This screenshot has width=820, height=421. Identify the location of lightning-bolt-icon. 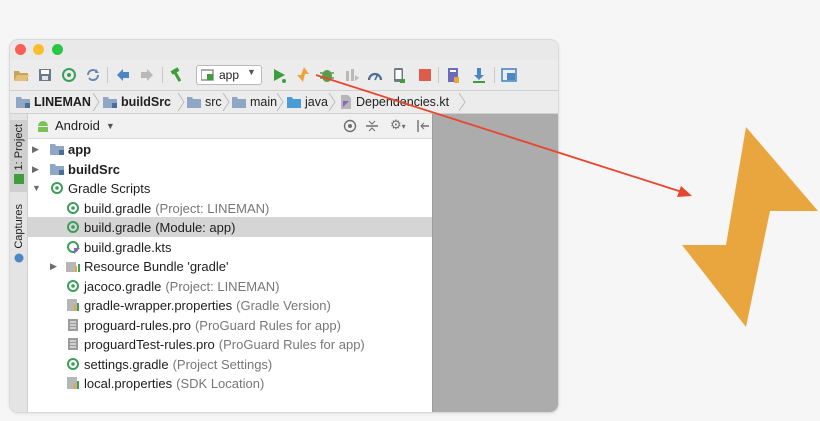
(750, 227).